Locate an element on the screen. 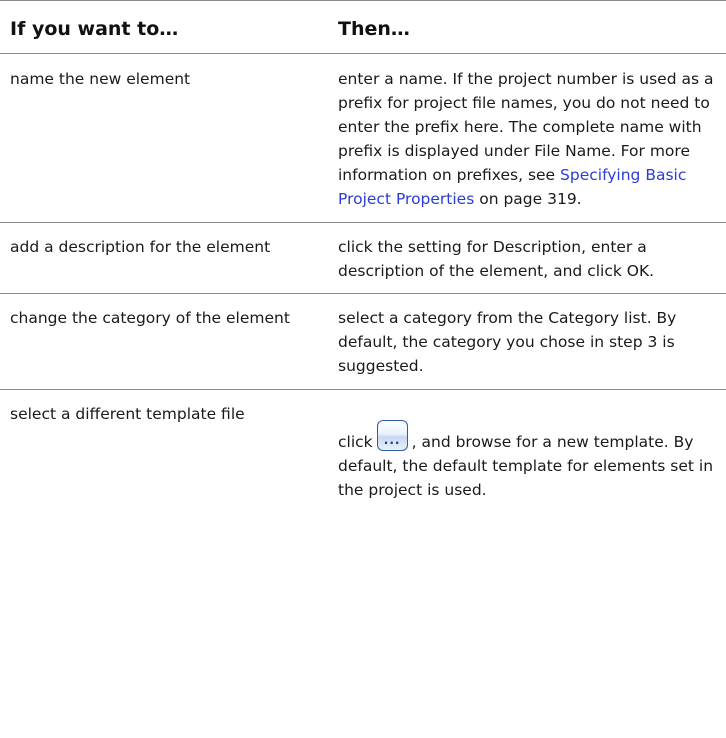  row-action-change-category: change the category of the element is located at coordinates (150, 318).